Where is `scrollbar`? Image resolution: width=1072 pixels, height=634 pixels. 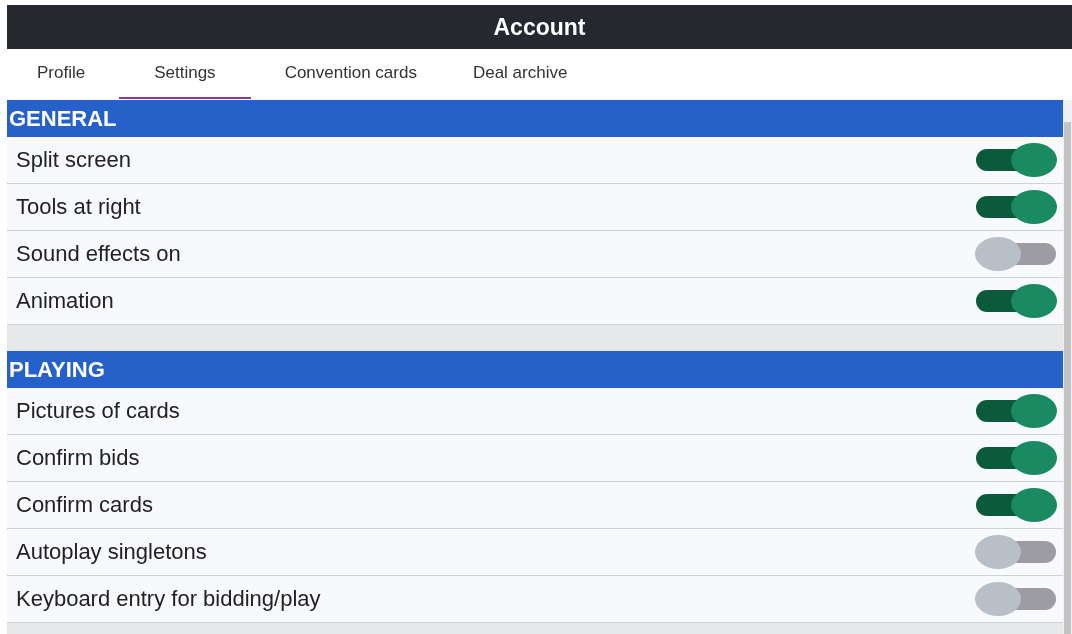
scrollbar is located at coordinates (1067, 367).